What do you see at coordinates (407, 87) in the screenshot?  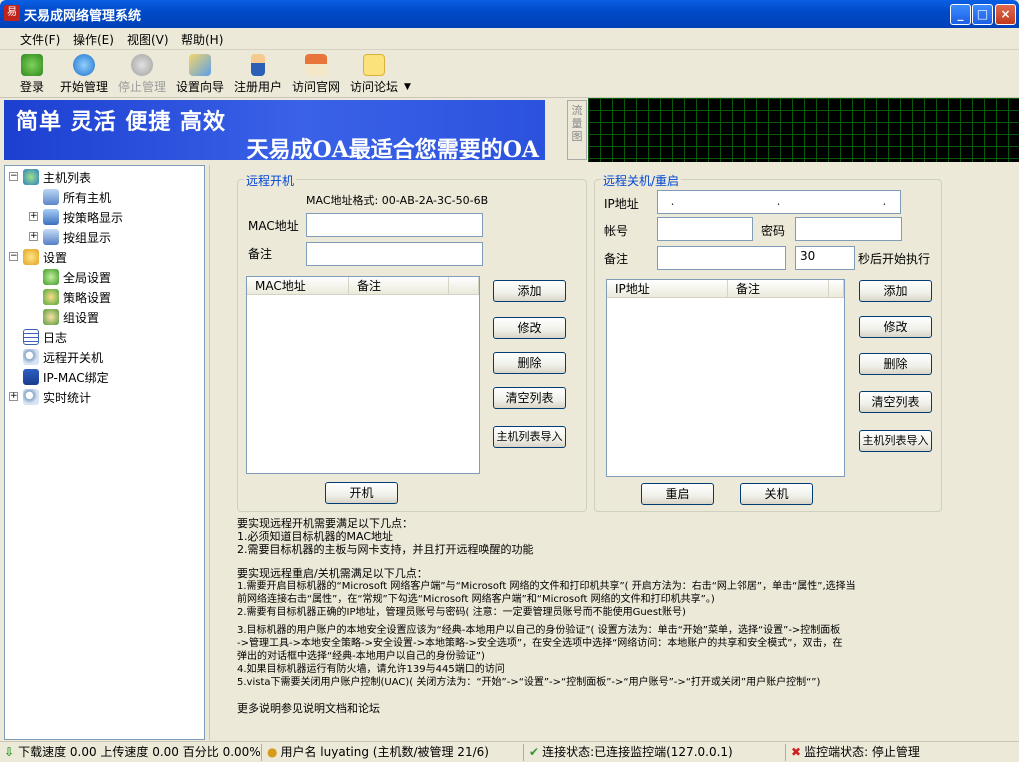 I see `toolbar-more-icon: ▼` at bounding box center [407, 87].